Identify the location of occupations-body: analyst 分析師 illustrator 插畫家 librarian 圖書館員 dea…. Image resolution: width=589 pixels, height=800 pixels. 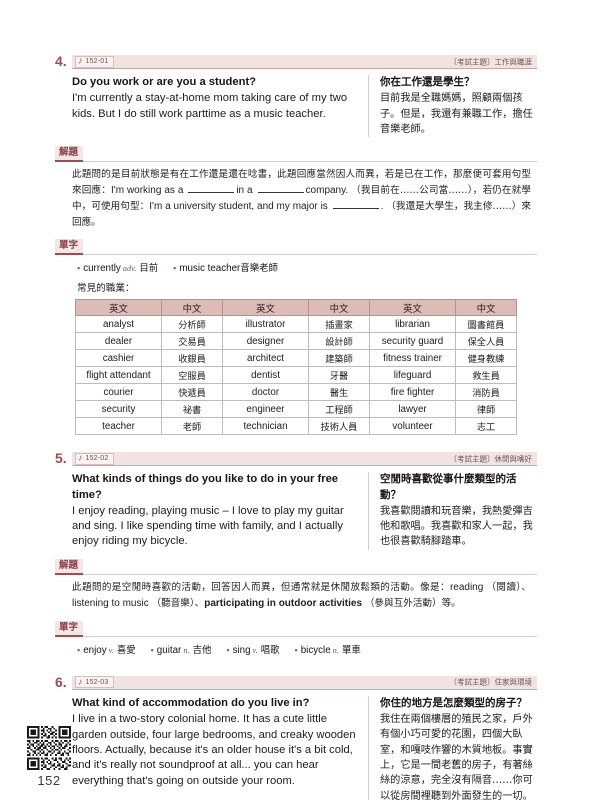
(296, 375).